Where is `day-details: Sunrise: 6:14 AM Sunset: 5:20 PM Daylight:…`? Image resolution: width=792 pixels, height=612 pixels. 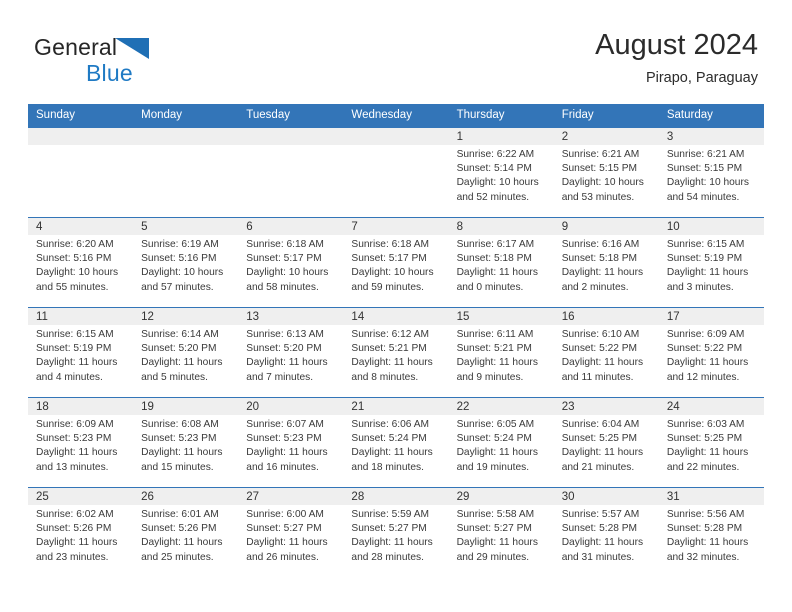
day-details: Sunrise: 6:14 AM Sunset: 5:20 PM Daylight:… is located at coordinates (185, 355).